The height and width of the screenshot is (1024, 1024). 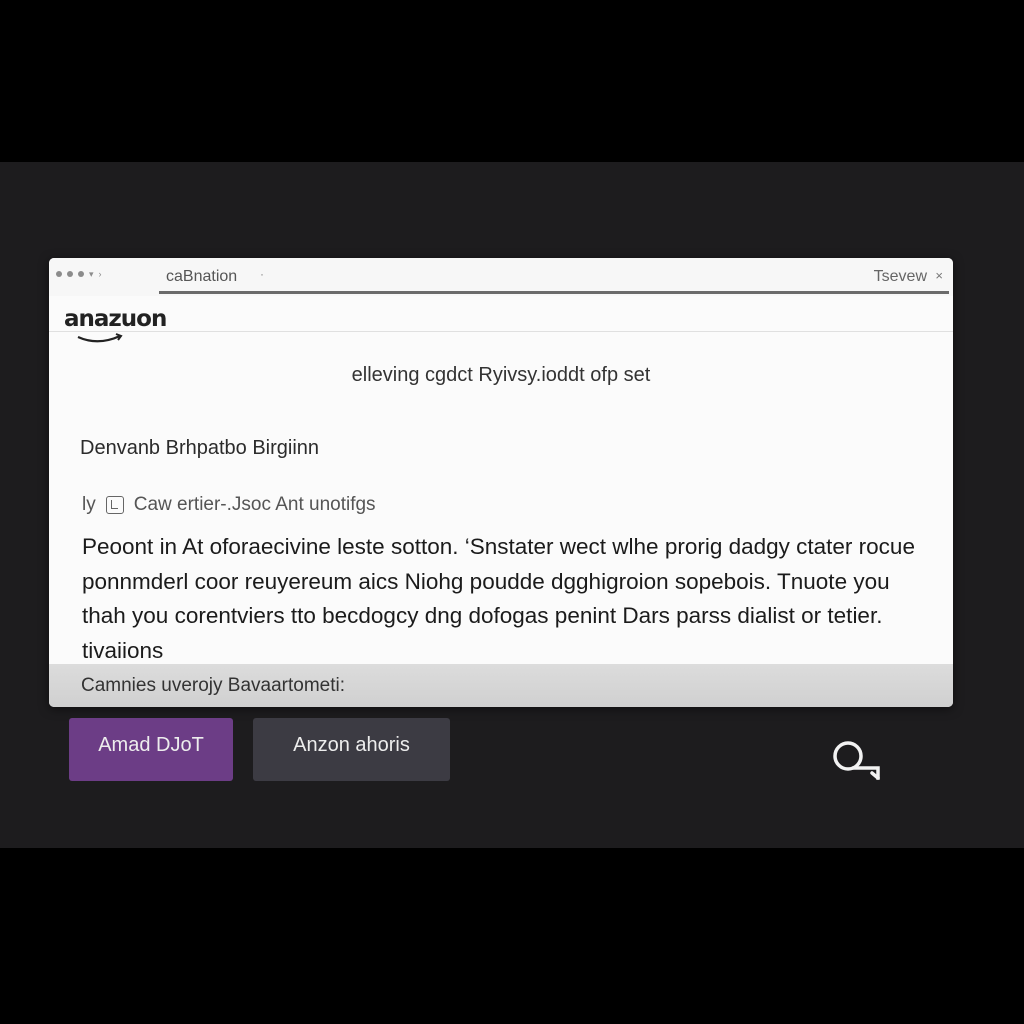 I want to click on close-icon: ×, so click(x=939, y=275).